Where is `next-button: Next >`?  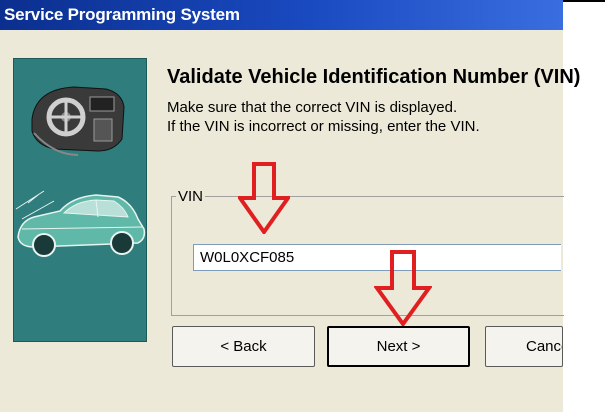
next-button: Next > is located at coordinates (398, 346).